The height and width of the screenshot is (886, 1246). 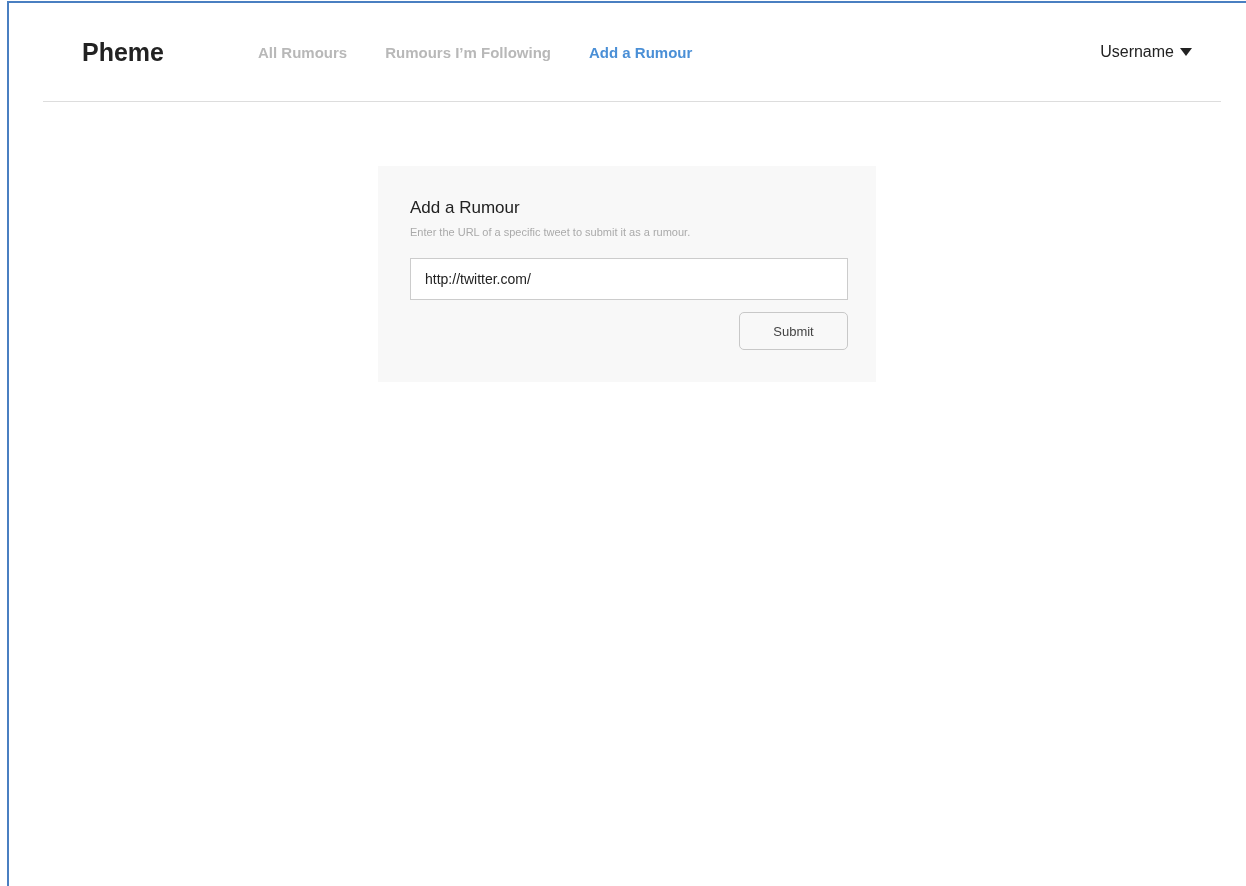 I want to click on form-title: Add a Rumour, so click(x=465, y=208).